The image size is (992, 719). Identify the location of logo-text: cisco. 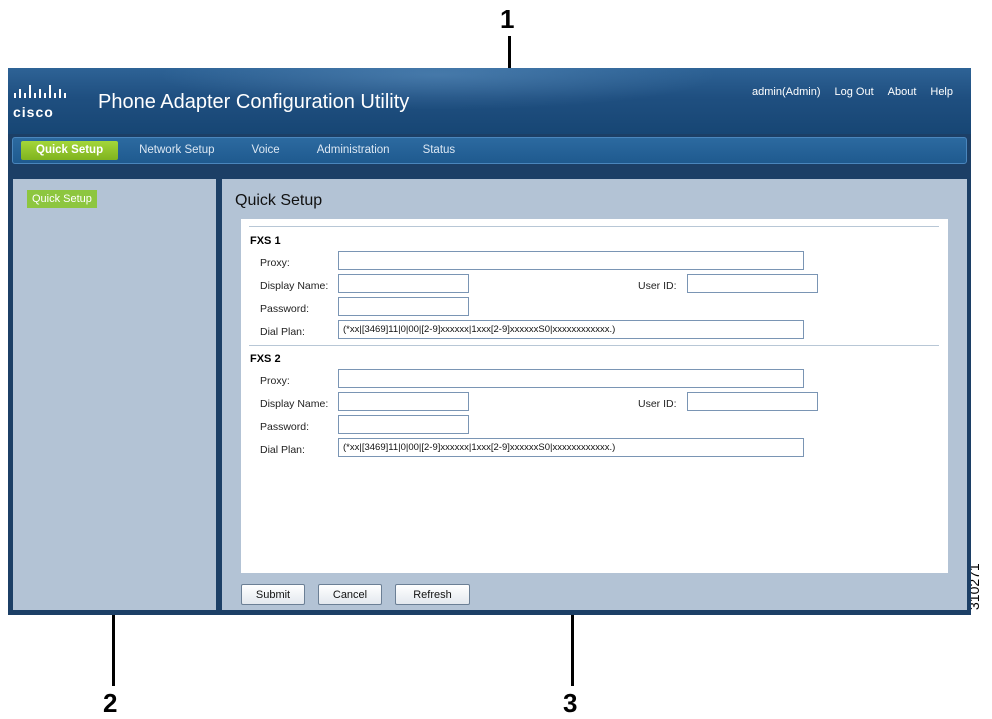
(33, 112).